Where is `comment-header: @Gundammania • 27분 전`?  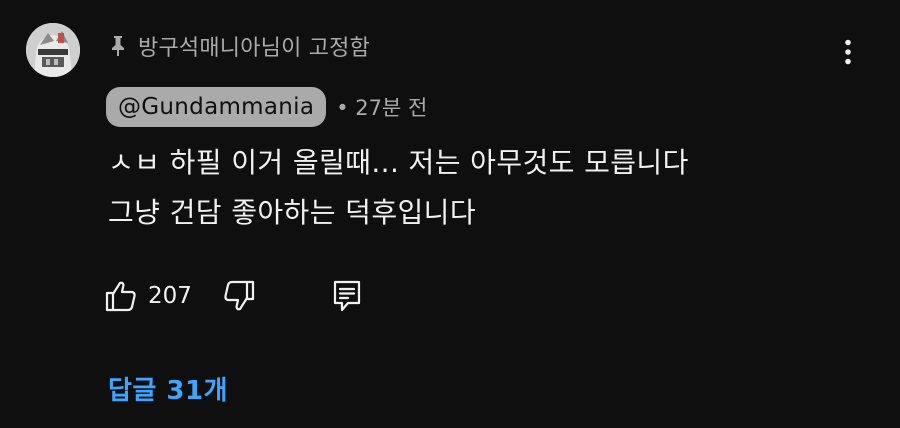 comment-header: @Gundammania • 27분 전 is located at coordinates (266, 107).